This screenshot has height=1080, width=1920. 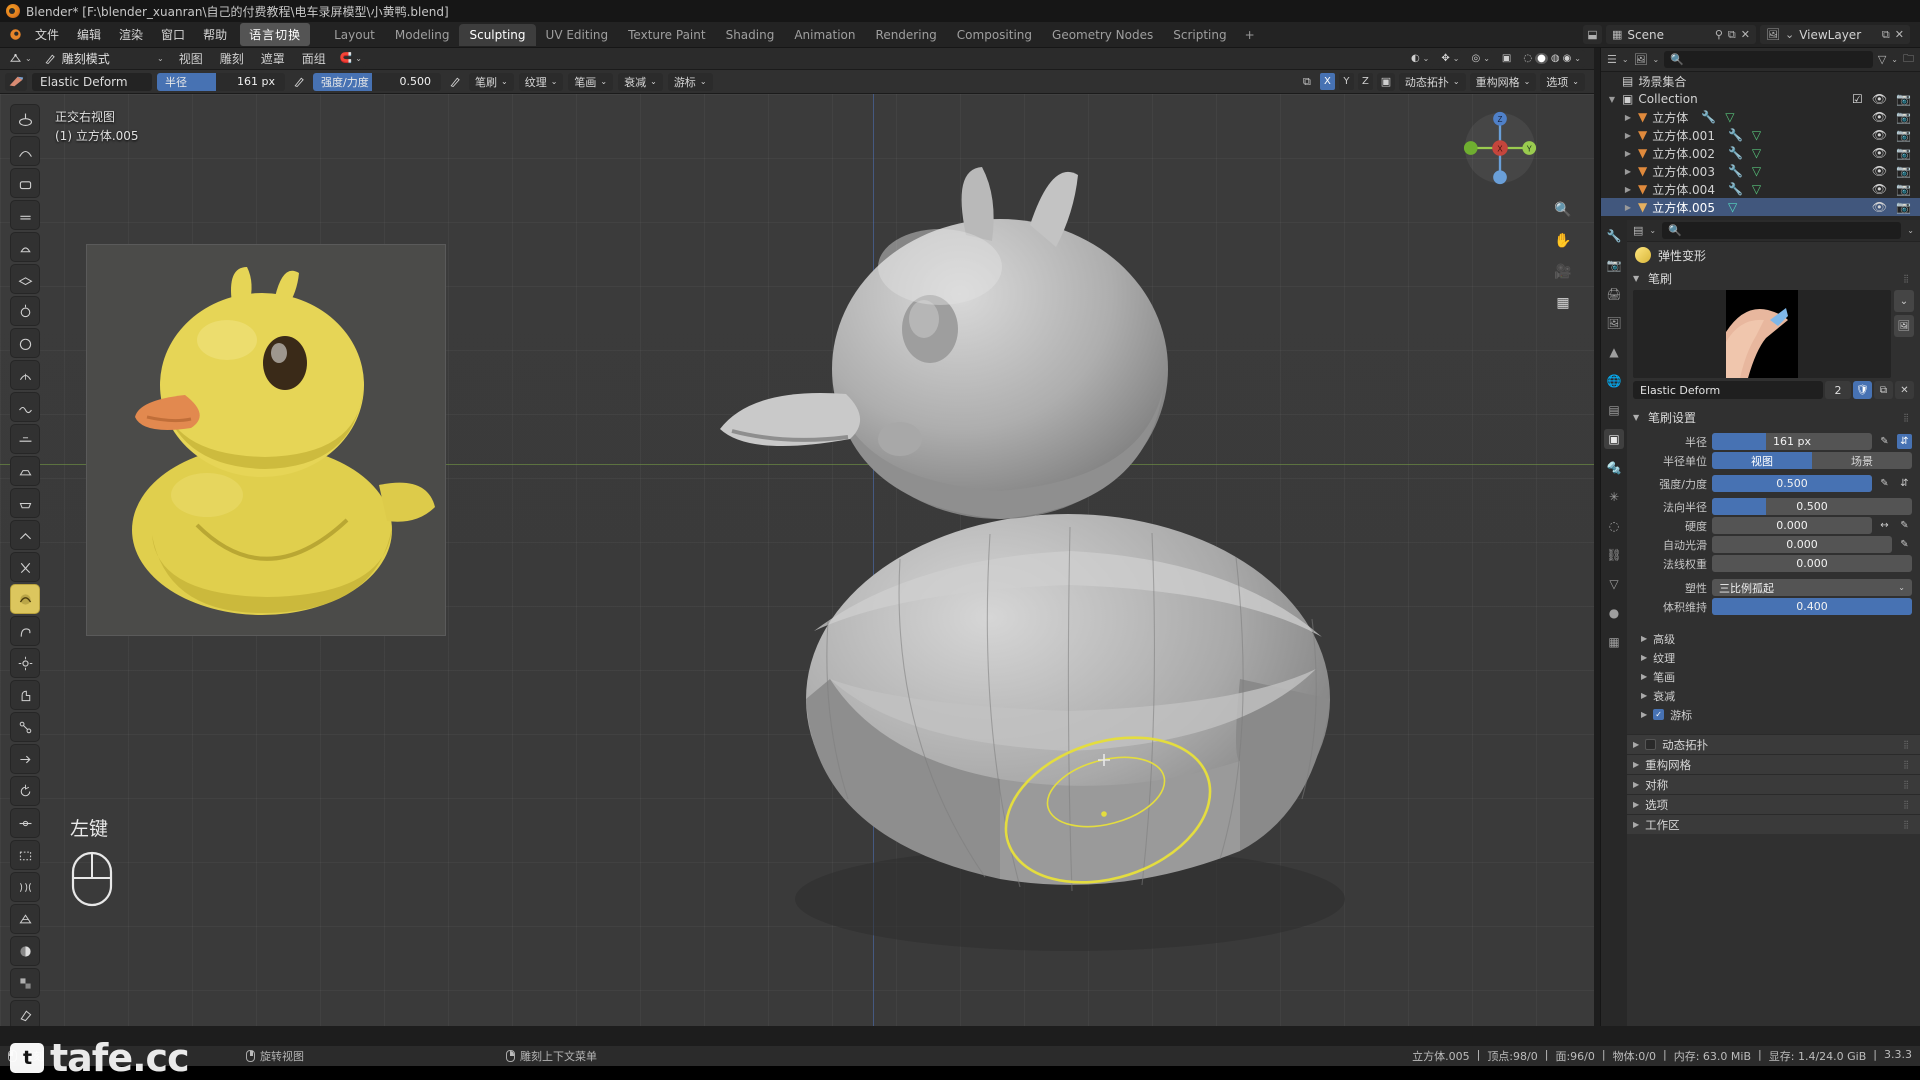 I want to click on interaction-mode-selector: 雕刻模式 ⌄, so click(x=103, y=58).